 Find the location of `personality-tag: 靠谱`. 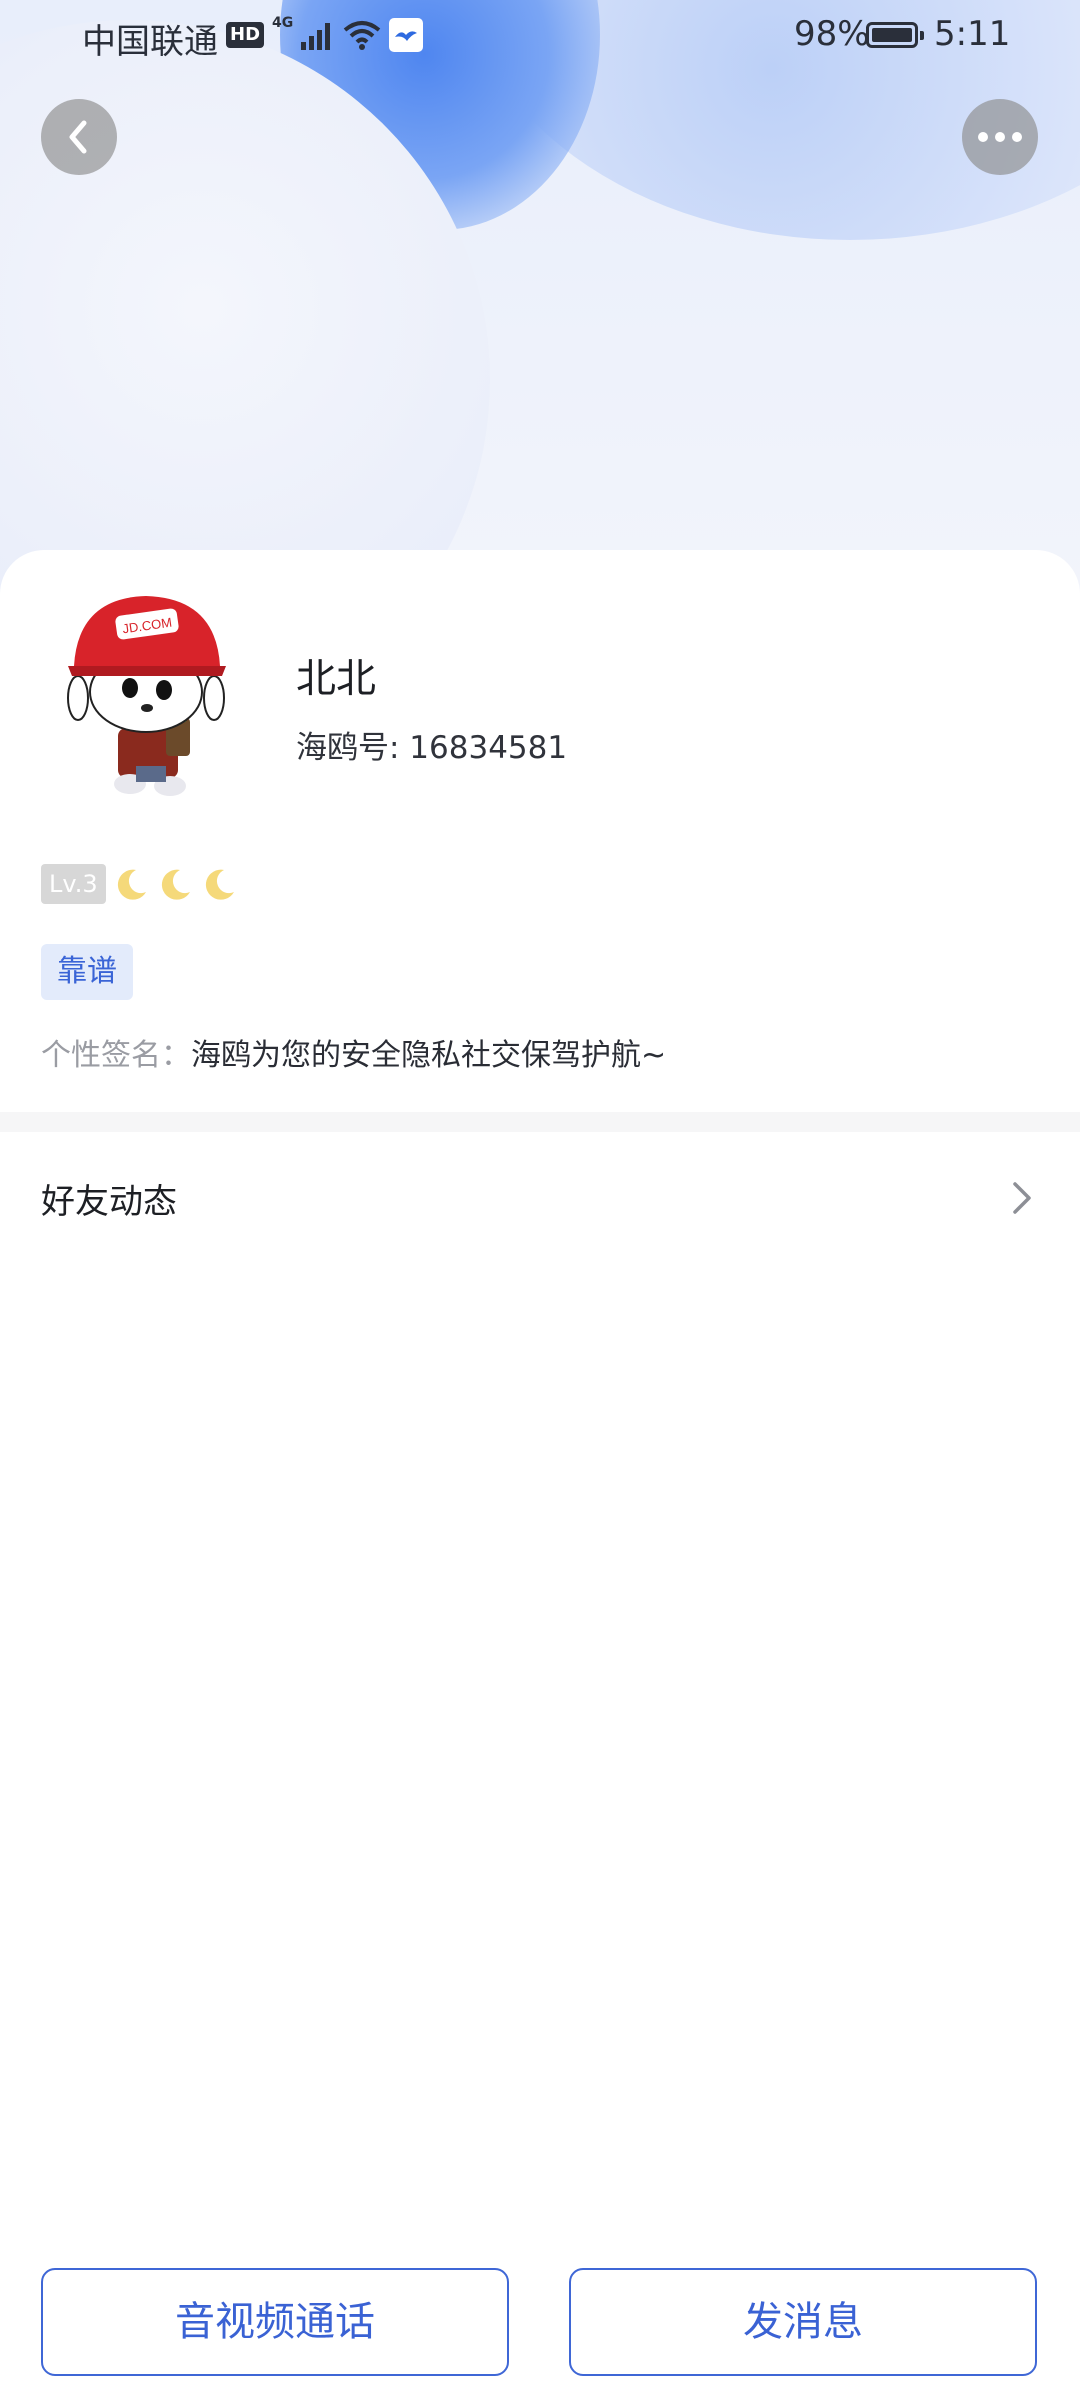

personality-tag: 靠谱 is located at coordinates (87, 972).